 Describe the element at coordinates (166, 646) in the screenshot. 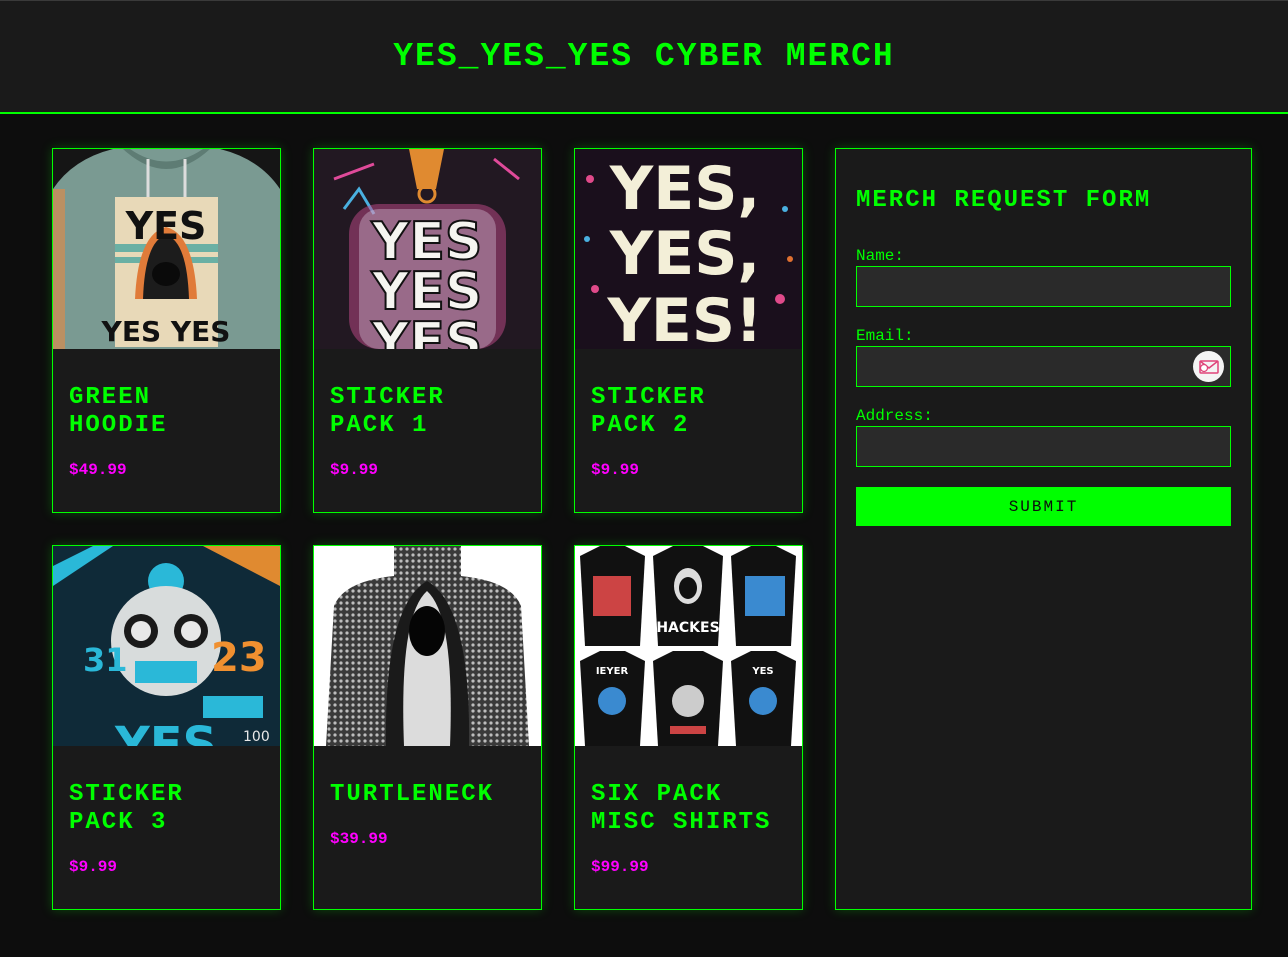

I see `sticker-pack-3-image: 31 23 YES 100` at that location.